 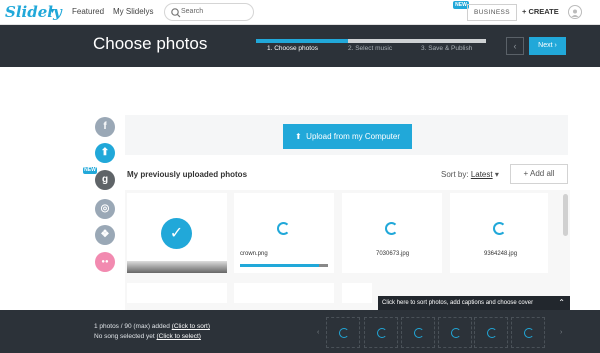 I want to click on facebook-icon: f, so click(x=105, y=127).